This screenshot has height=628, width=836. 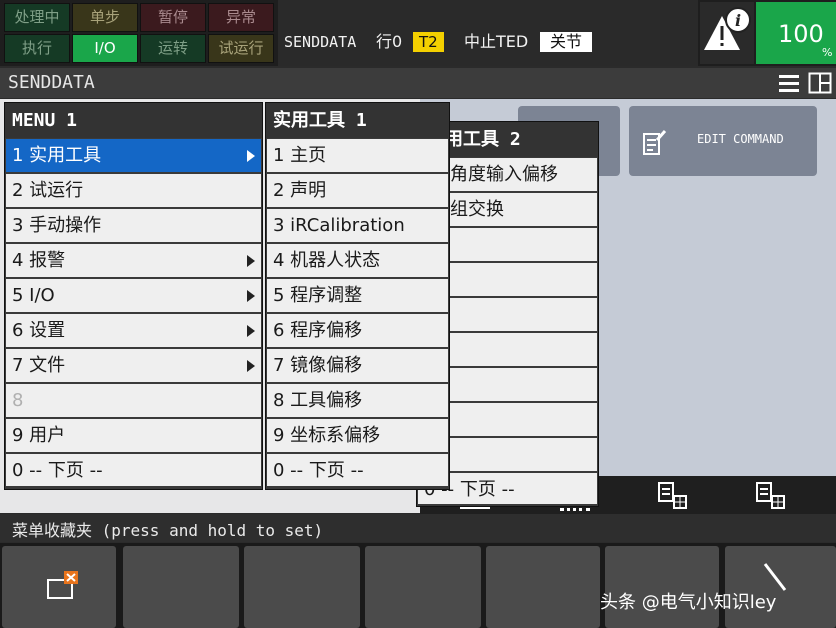 What do you see at coordinates (51, 82) in the screenshot?
I see `page-title: SENDDATA` at bounding box center [51, 82].